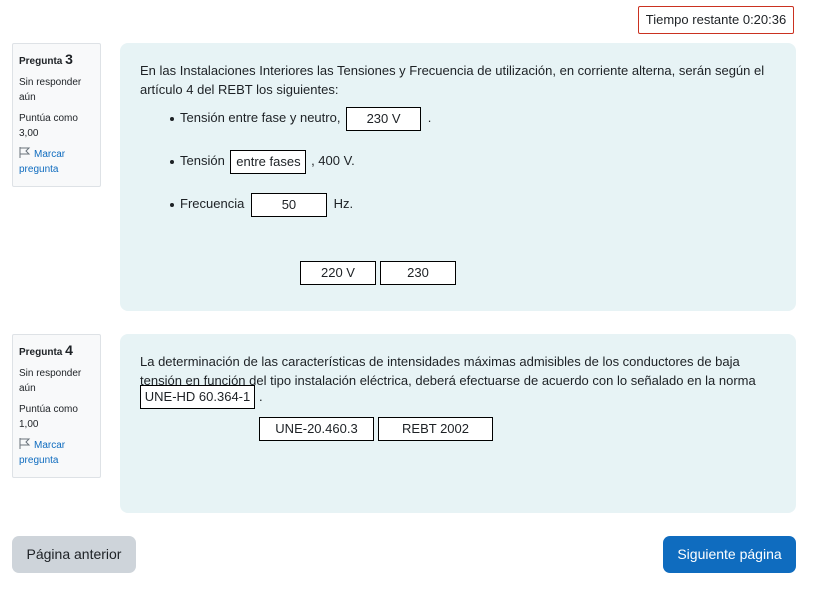 The width and height of the screenshot is (820, 593). Describe the element at coordinates (202, 160) in the screenshot. I see `blank-before-text: Tensión` at that location.